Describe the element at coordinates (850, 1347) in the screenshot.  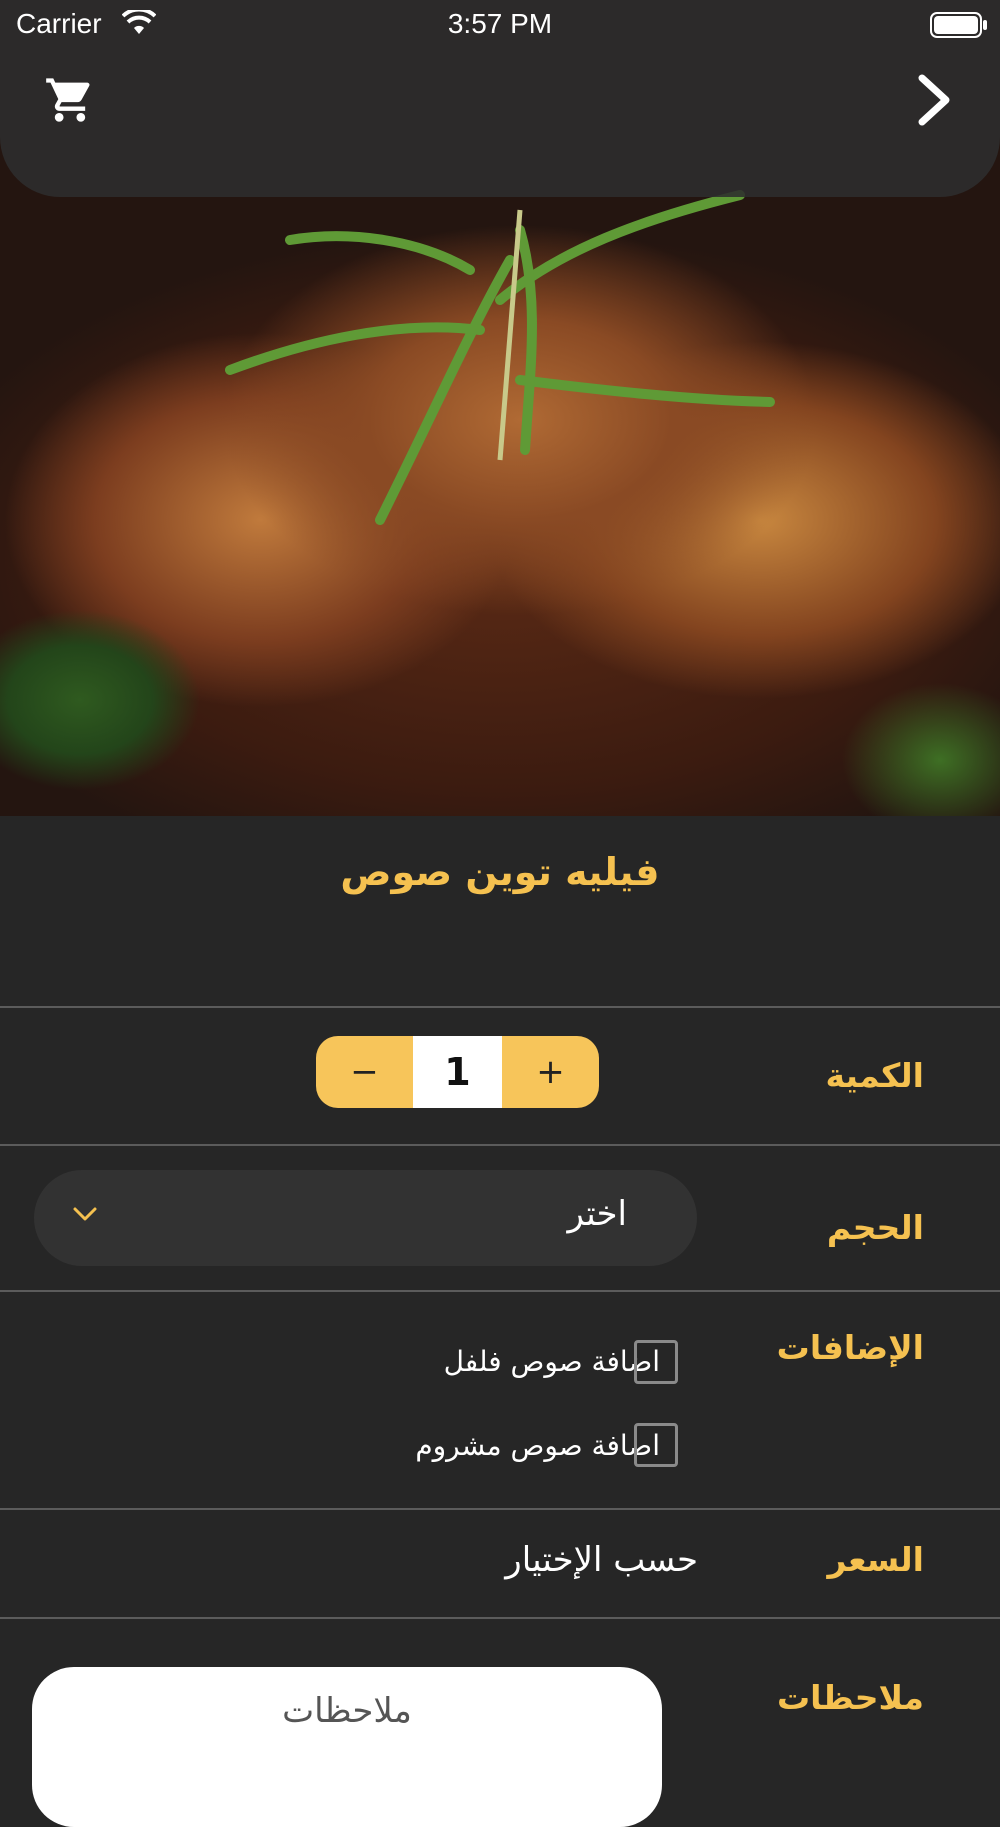
I see `addons-label: الإضافات` at that location.